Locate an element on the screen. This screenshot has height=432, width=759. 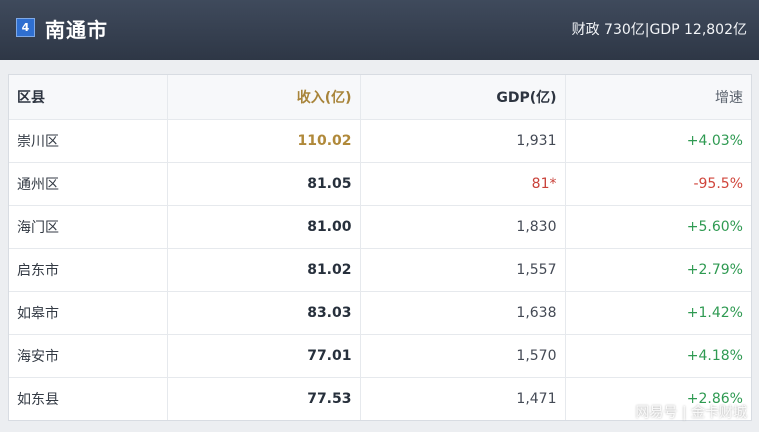
table-row: 启东市 81.02 1,557 +2.79% is located at coordinates (380, 270).